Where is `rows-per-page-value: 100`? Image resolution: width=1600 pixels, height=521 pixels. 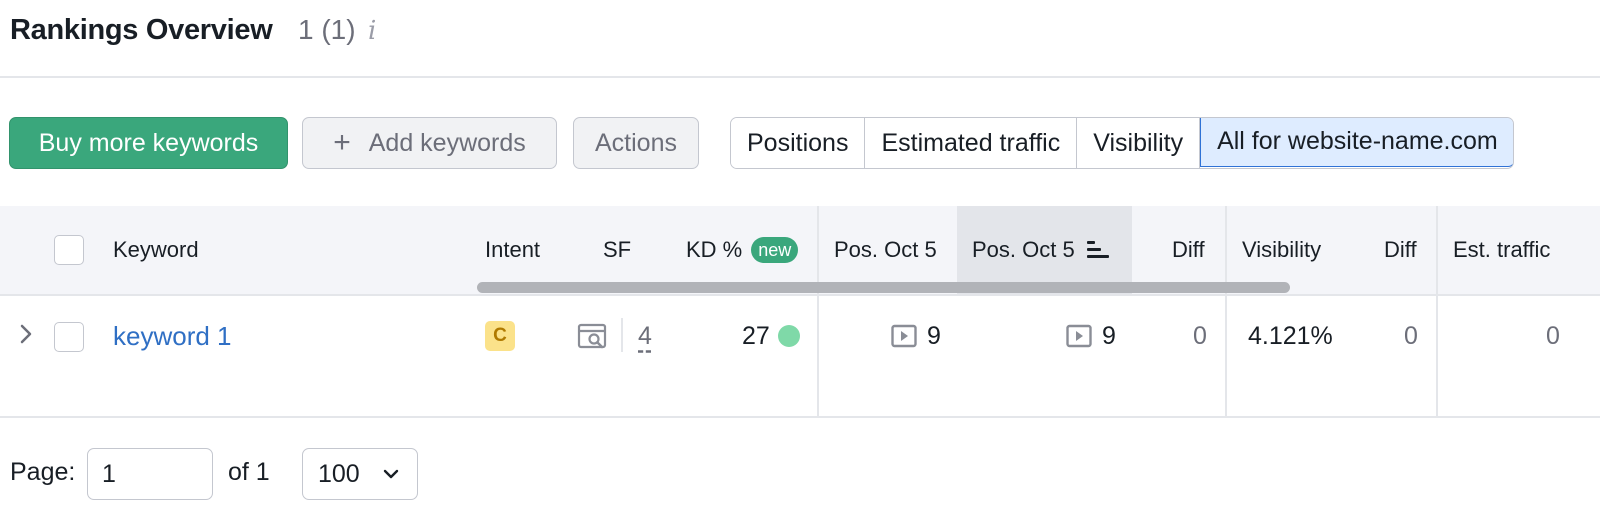
rows-per-page-value: 100 is located at coordinates (339, 473).